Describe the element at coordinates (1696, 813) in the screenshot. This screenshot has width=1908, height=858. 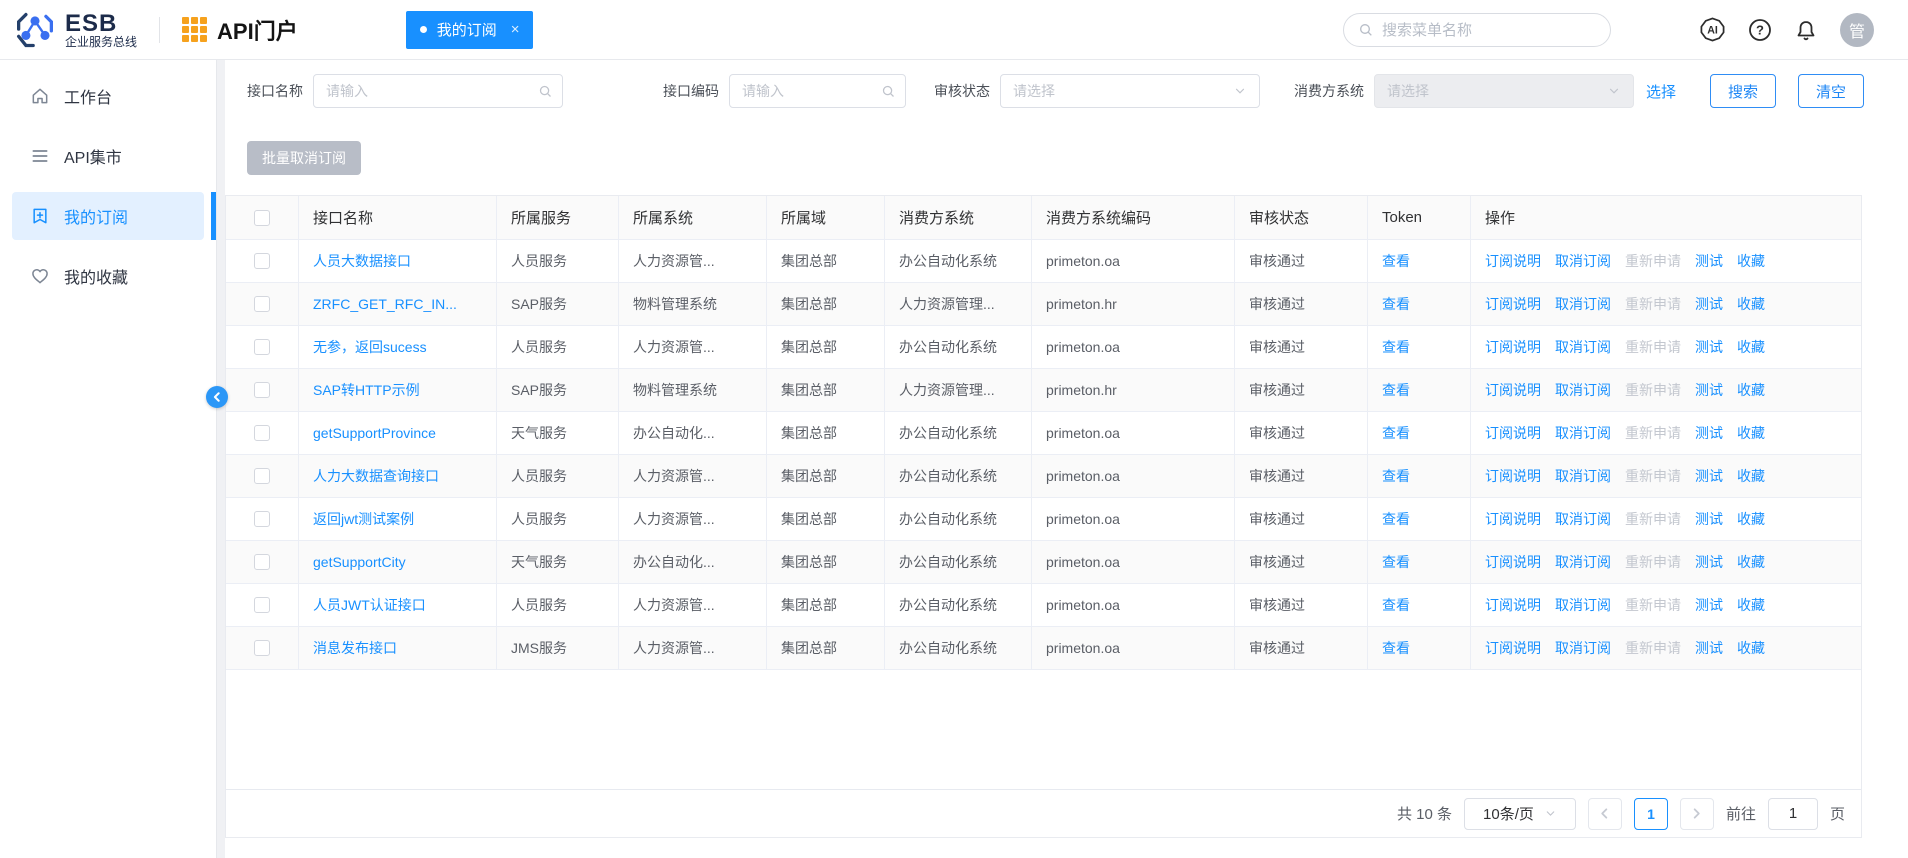
I see `next-page-button` at that location.